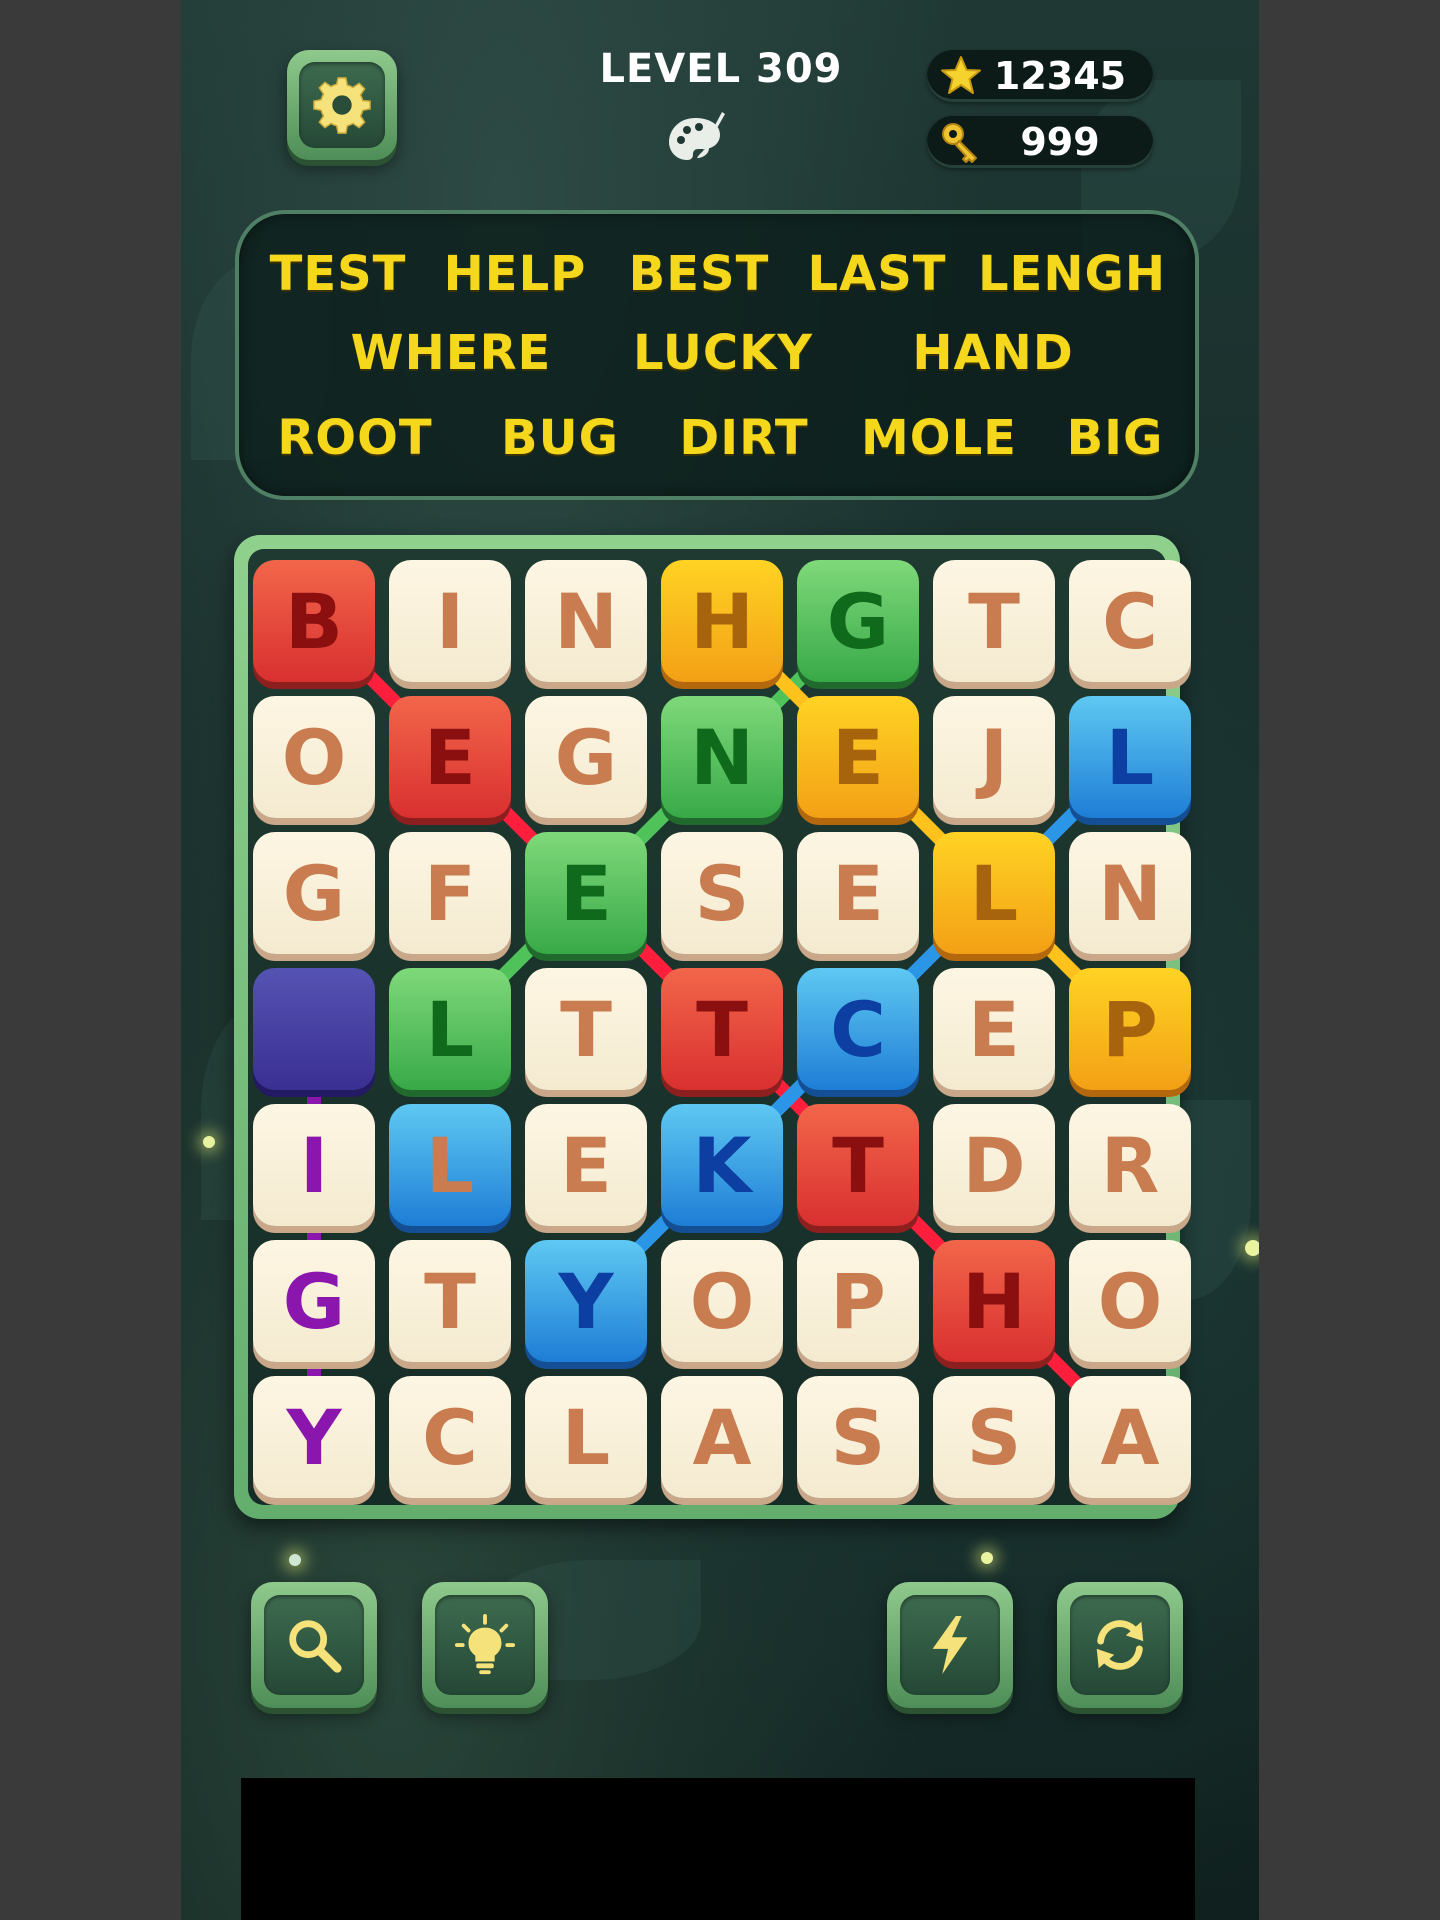  What do you see at coordinates (994, 757) in the screenshot?
I see `letter-tile: J` at bounding box center [994, 757].